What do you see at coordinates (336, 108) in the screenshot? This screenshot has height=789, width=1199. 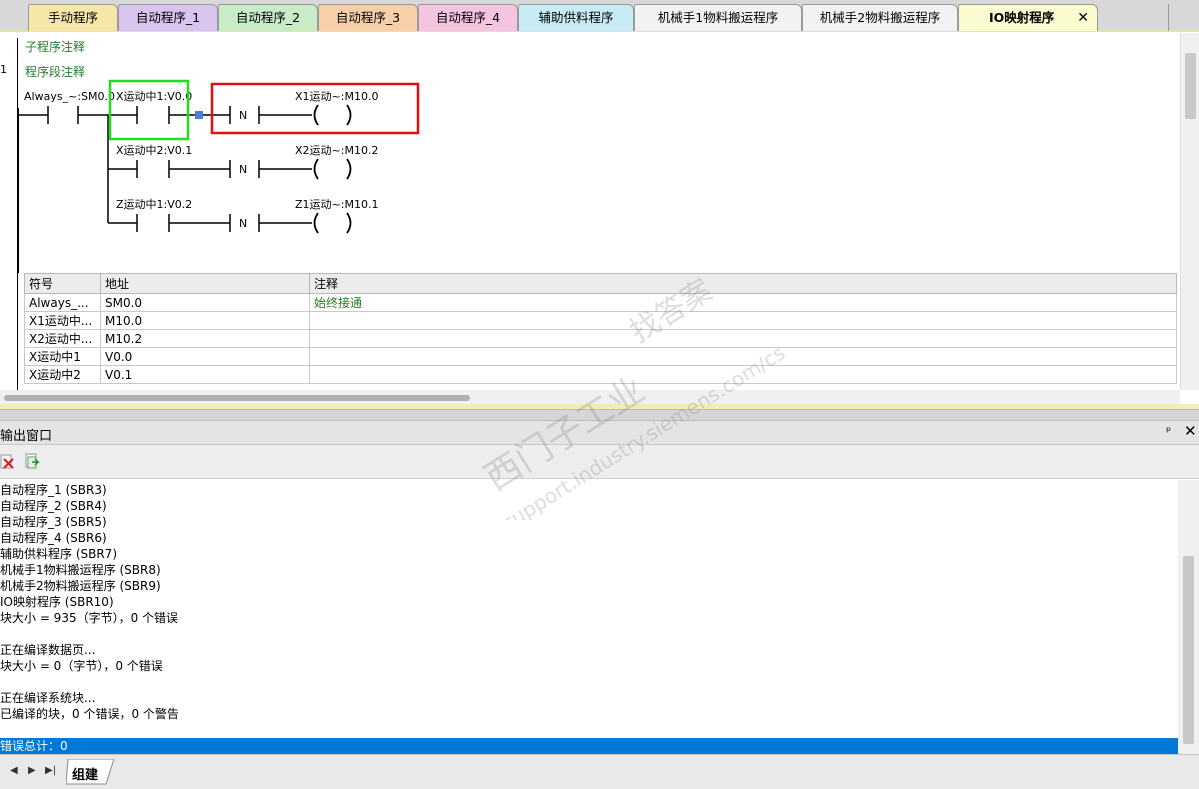 I see `coil-x1-moving: X1运动~:M10.0` at bounding box center [336, 108].